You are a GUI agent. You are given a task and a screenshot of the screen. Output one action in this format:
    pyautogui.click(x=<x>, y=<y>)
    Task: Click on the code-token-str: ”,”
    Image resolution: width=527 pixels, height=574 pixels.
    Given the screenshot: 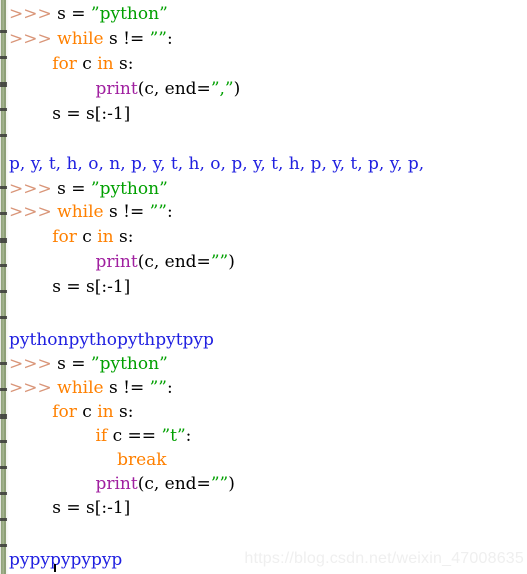 What is the action you would take?
    pyautogui.click(x=222, y=89)
    